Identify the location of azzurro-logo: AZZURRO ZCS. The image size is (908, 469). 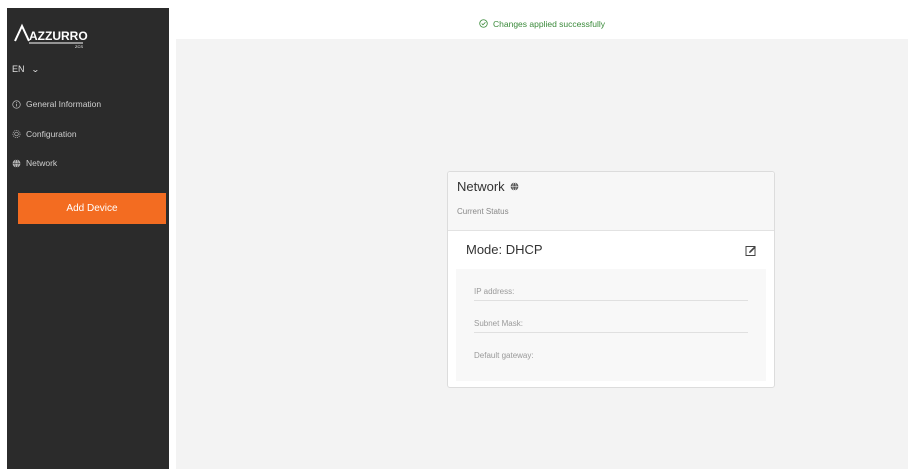
(58, 35).